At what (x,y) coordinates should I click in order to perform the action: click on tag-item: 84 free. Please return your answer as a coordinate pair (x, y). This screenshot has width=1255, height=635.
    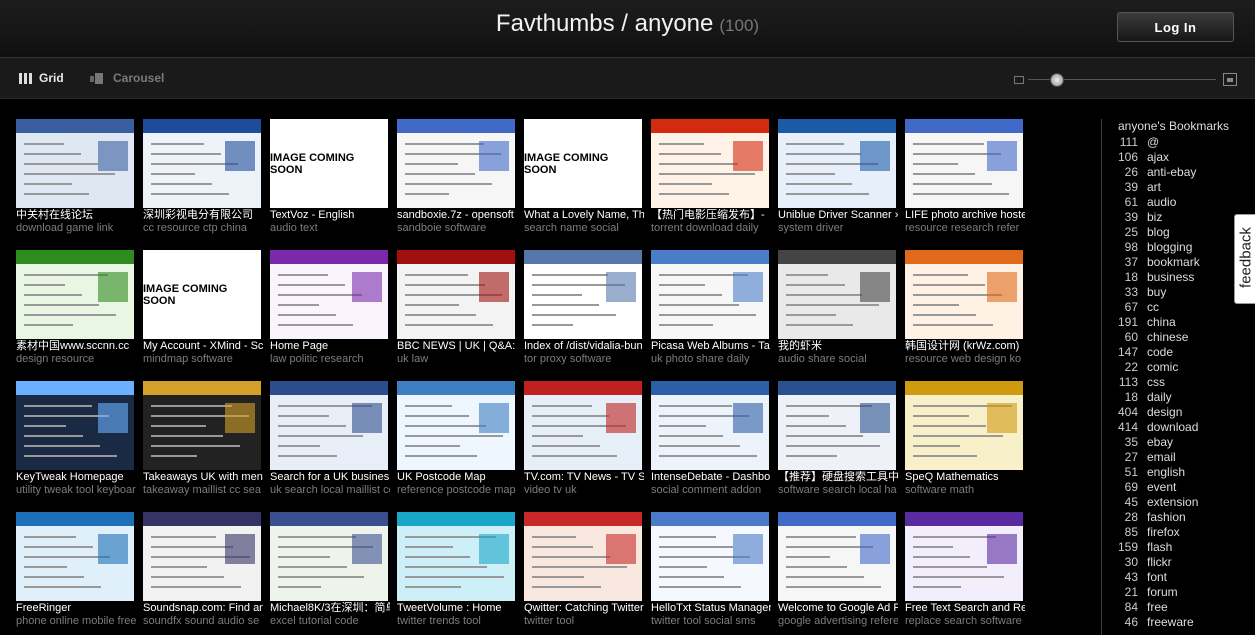
    Looking at the image, I should click on (1179, 607).